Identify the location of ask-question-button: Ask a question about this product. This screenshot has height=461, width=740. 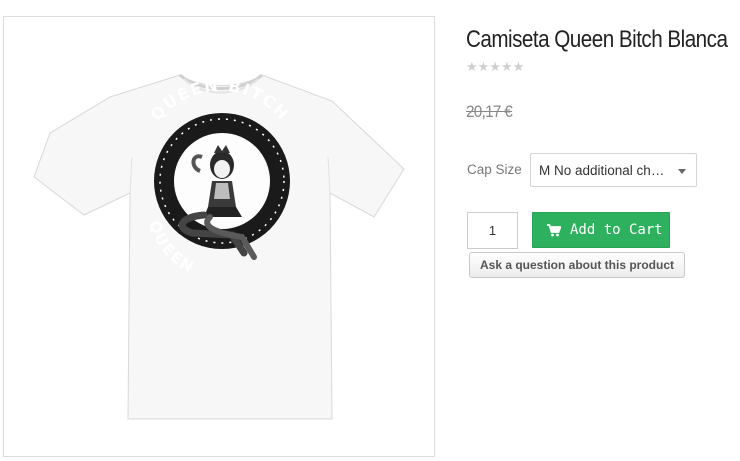
(577, 265).